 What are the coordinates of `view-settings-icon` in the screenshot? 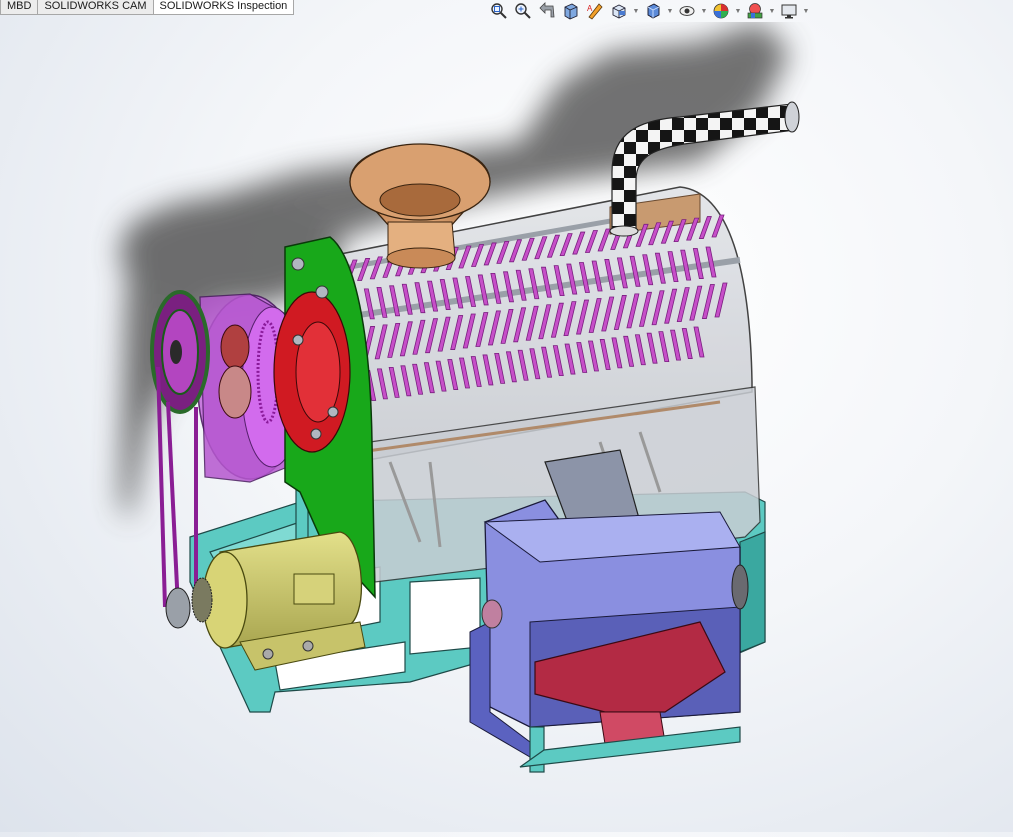 It's located at (789, 11).